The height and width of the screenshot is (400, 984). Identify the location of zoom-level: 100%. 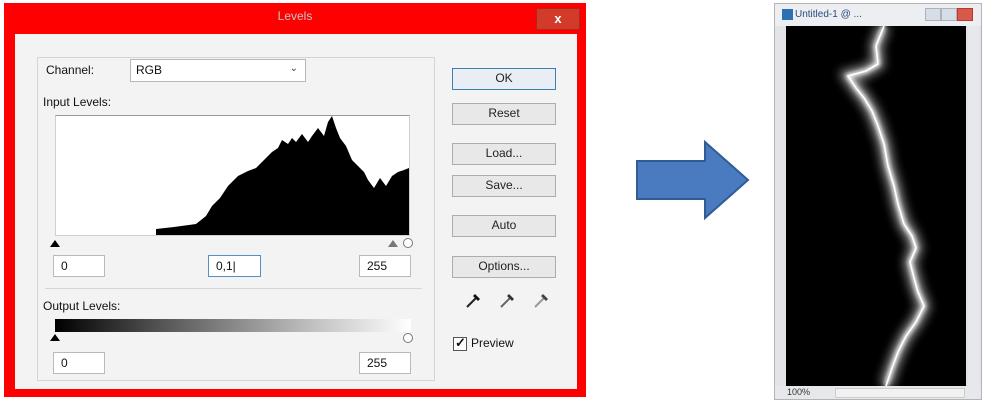
(798, 392).